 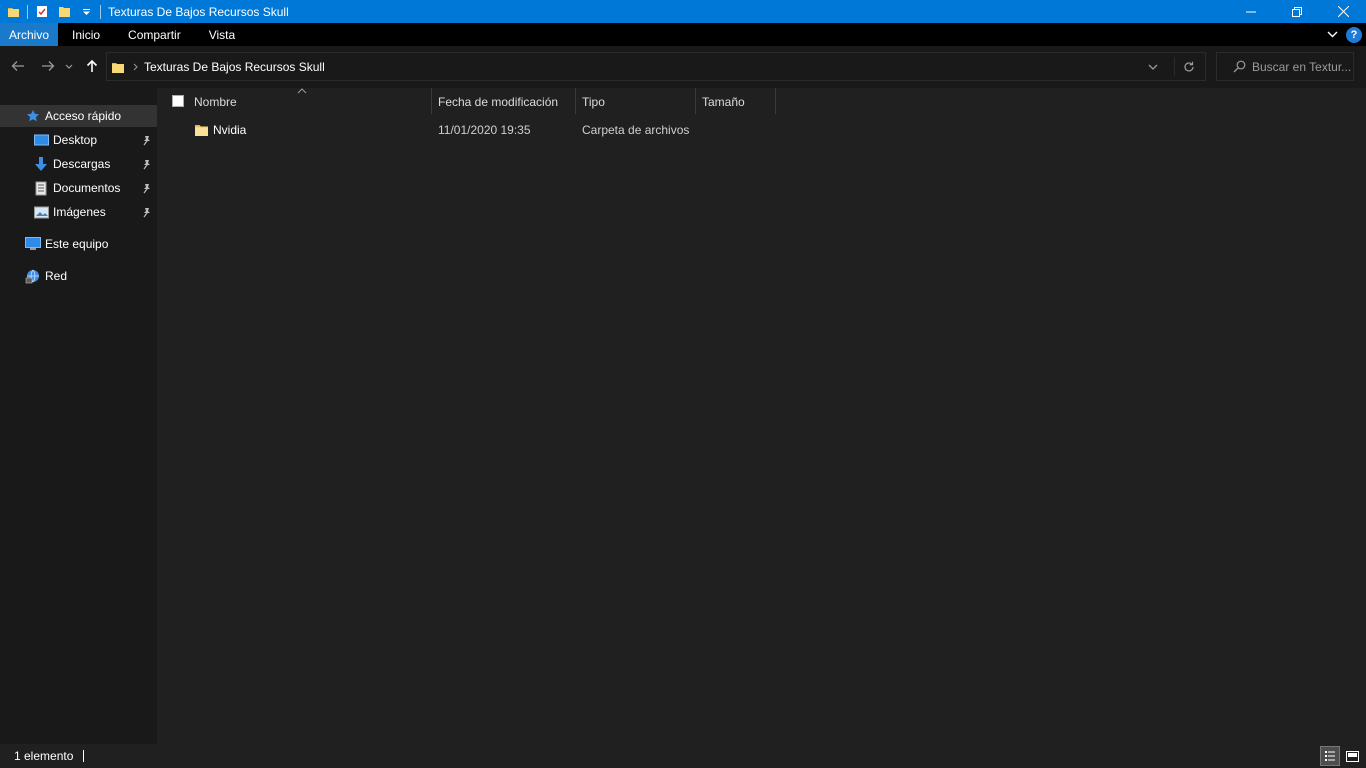 I want to click on sidebar-item-label: Imágenes, so click(x=79, y=212).